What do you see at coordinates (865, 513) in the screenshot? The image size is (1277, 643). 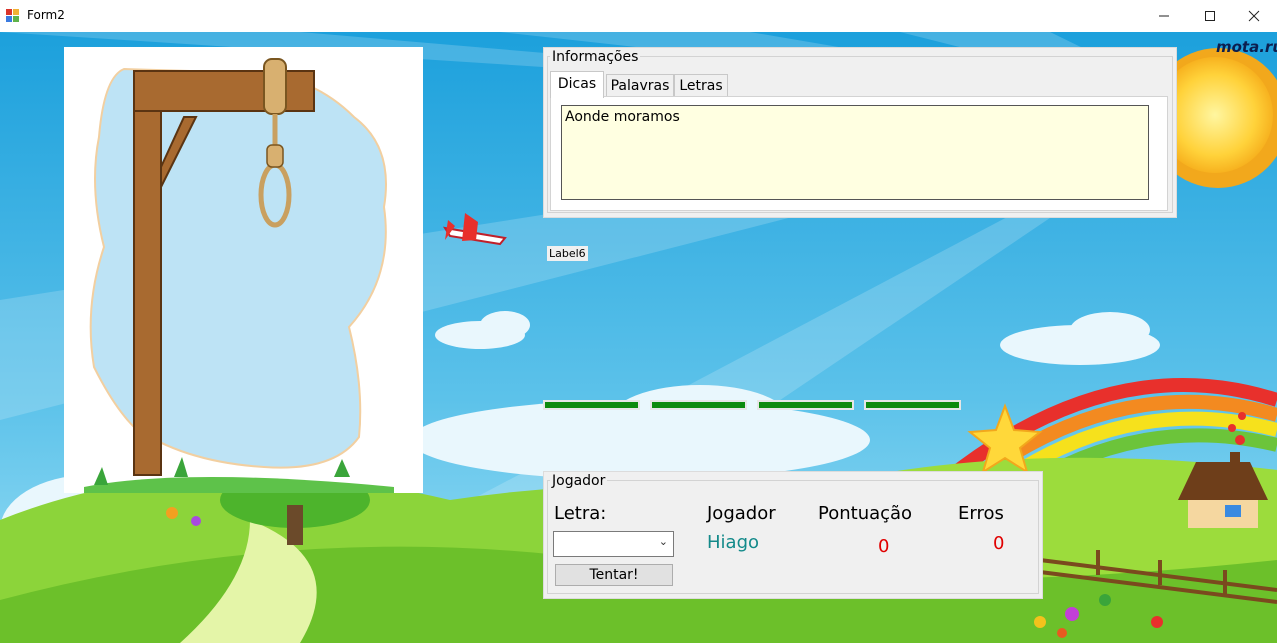 I see `score-header: Pontuação` at bounding box center [865, 513].